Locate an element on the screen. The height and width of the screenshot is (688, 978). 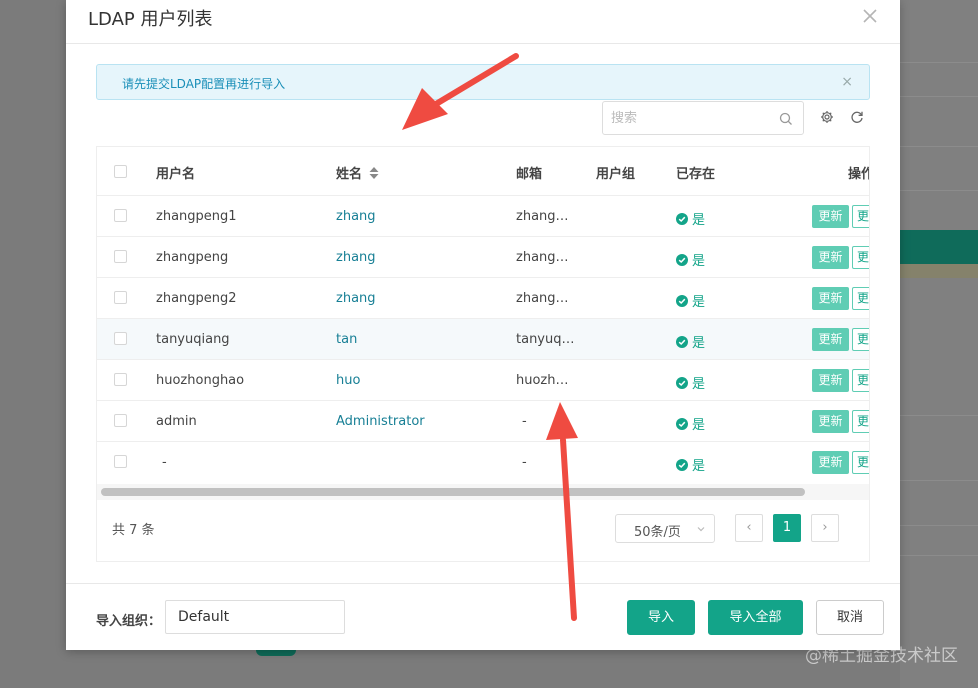
cell-username: zhangpeng is located at coordinates (192, 257).